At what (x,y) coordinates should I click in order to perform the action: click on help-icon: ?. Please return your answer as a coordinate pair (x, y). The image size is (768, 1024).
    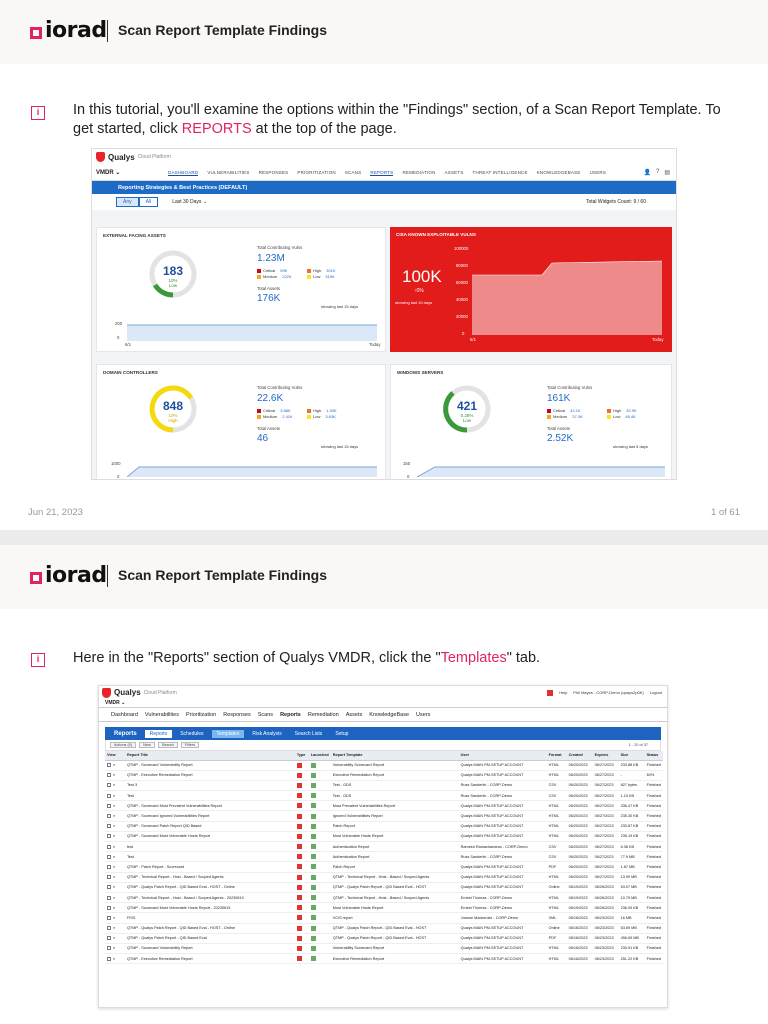
    Looking at the image, I should click on (657, 172).